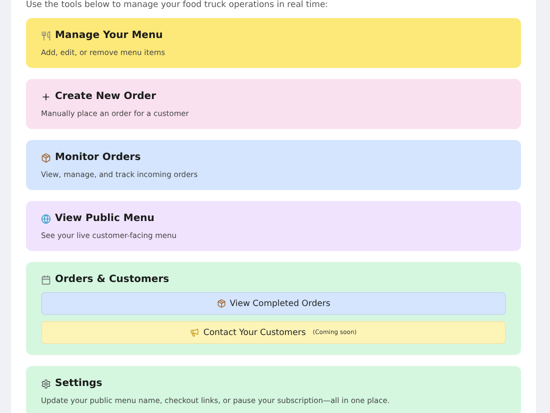  Describe the element at coordinates (46, 97) in the screenshot. I see `plus-icon` at that location.